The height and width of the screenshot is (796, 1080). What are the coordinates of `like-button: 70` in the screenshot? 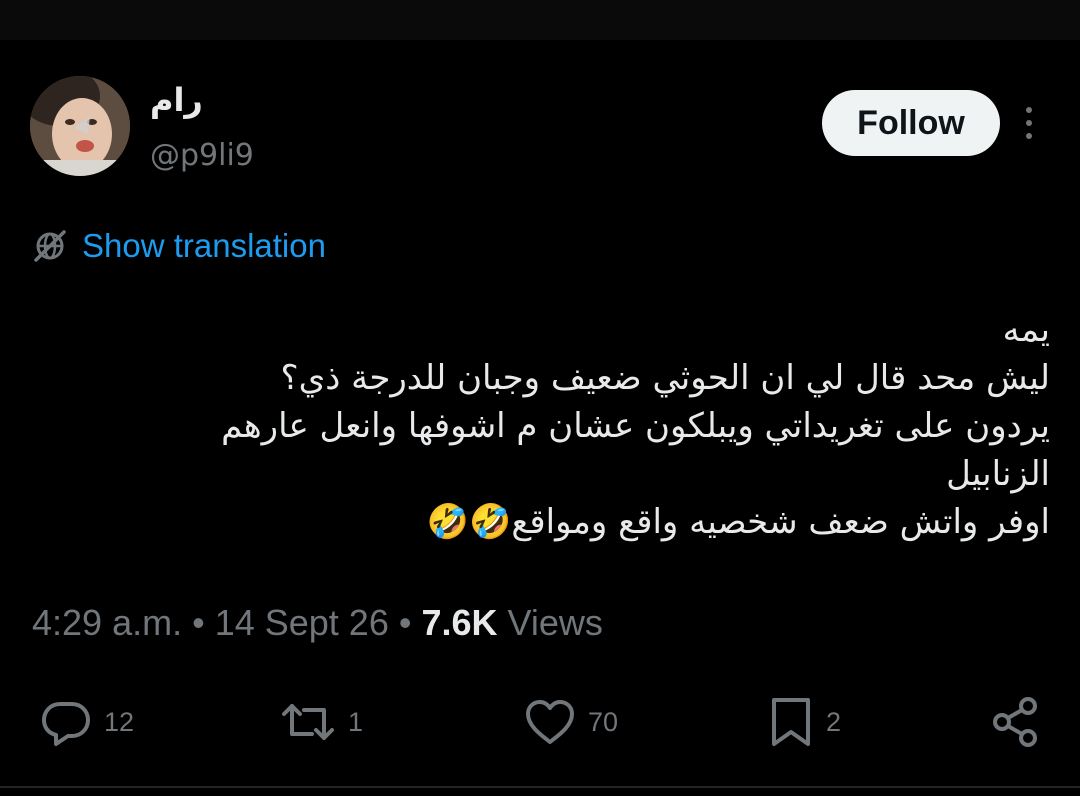 It's located at (570, 722).